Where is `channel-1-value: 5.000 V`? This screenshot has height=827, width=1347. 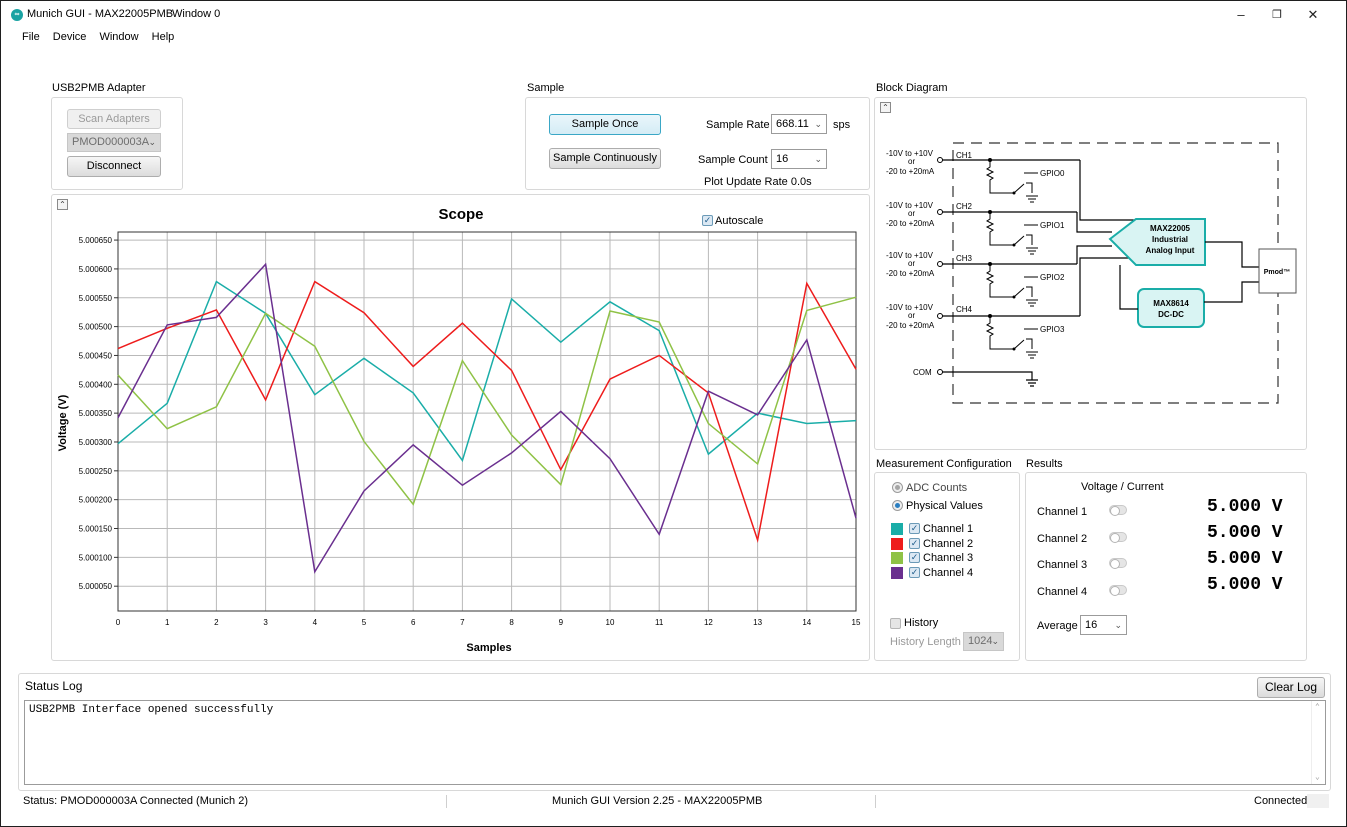
channel-1-value: 5.000 V is located at coordinates (1245, 507).